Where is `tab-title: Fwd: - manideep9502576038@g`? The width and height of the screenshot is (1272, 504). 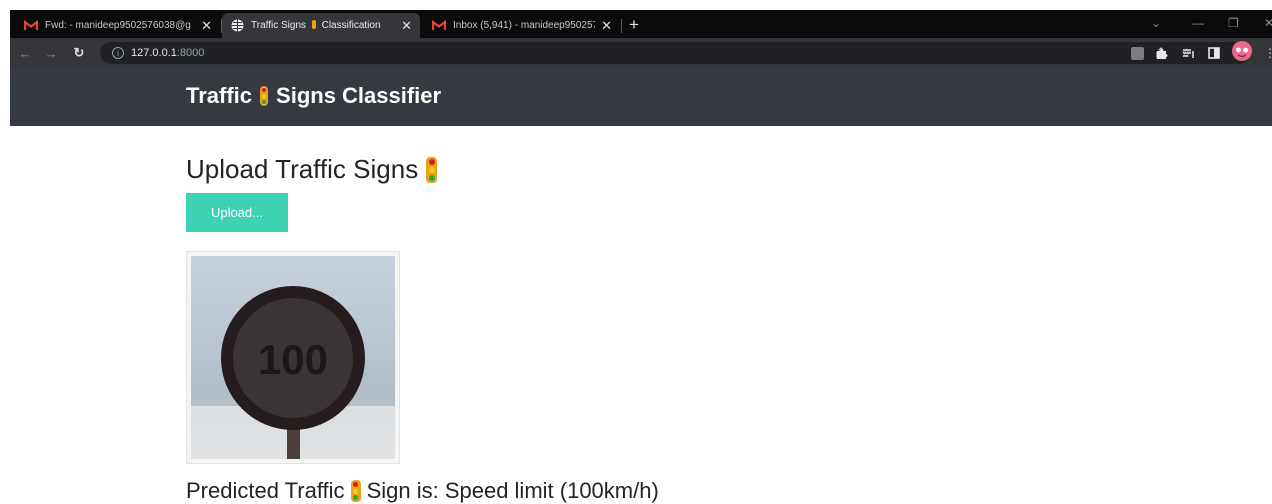 tab-title: Fwd: - manideep9502576038@g is located at coordinates (118, 25).